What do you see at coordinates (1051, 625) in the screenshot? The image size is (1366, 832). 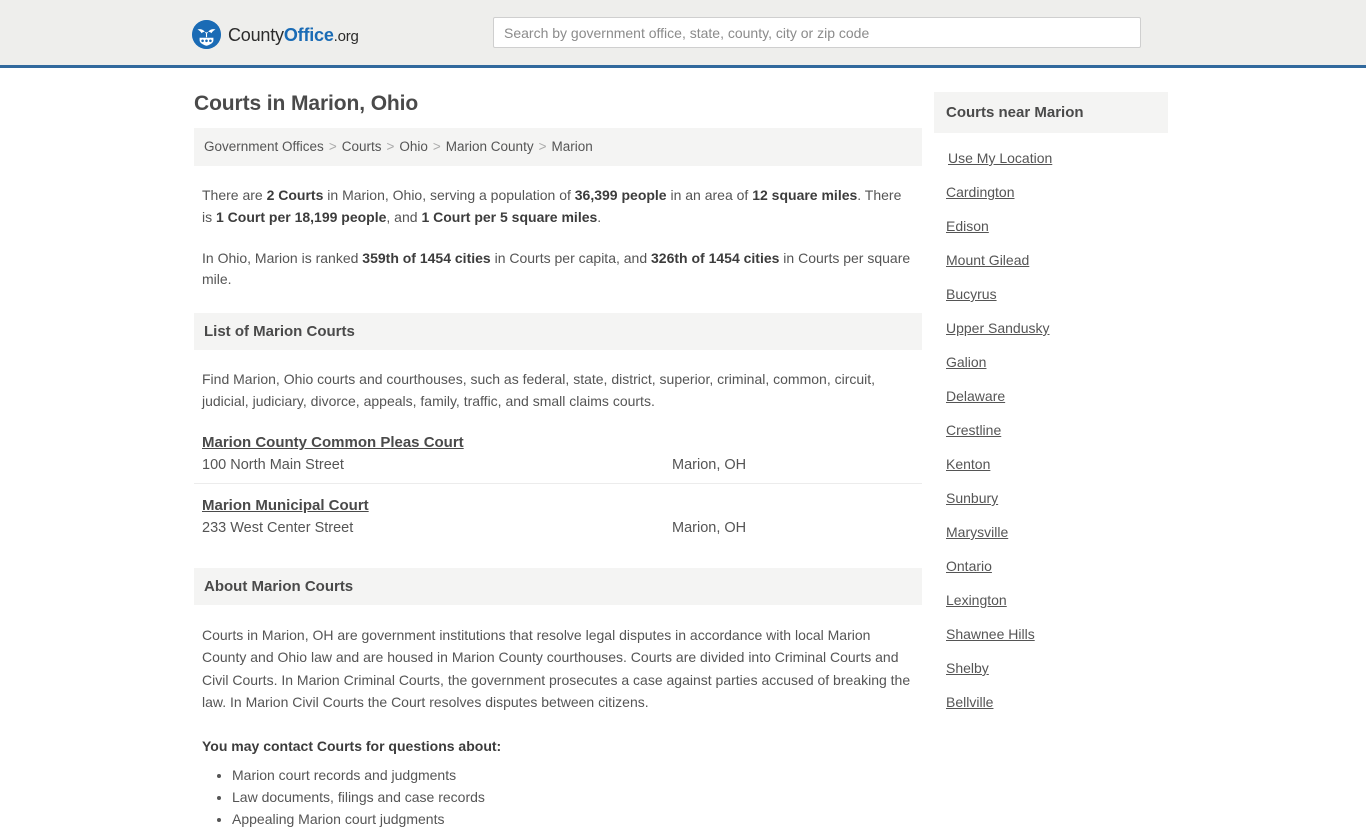 I see `nearby-city-item: Shawnee Hills` at bounding box center [1051, 625].